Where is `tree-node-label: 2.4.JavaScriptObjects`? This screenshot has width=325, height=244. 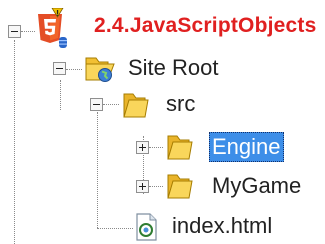 tree-node-label: 2.4.JavaScriptObjects is located at coordinates (205, 25).